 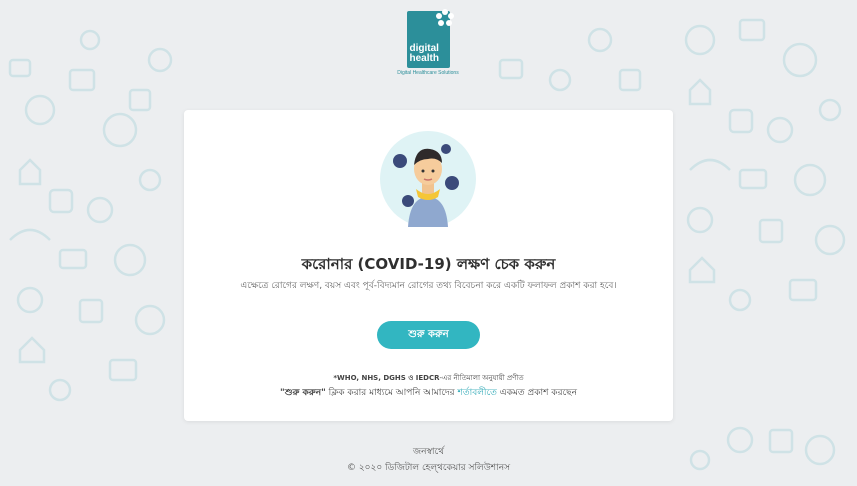 I want to click on page-title: করোনার (COVID-19) লক্ষণ চেক করুন, so click(x=428, y=264).